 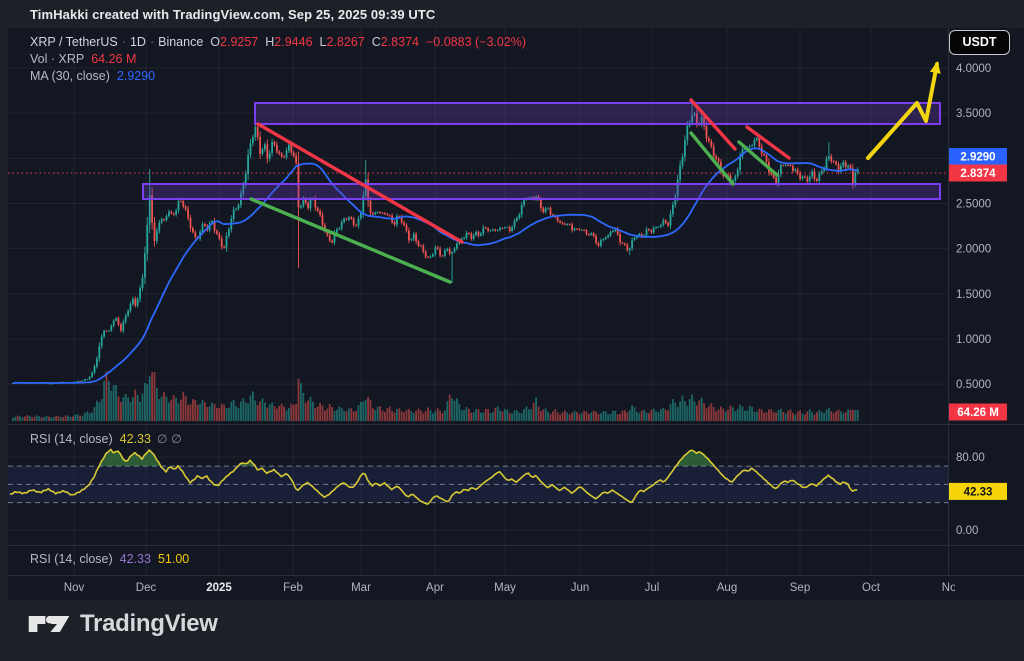 What do you see at coordinates (137, 42) in the screenshot?
I see `interval-label: 1D` at bounding box center [137, 42].